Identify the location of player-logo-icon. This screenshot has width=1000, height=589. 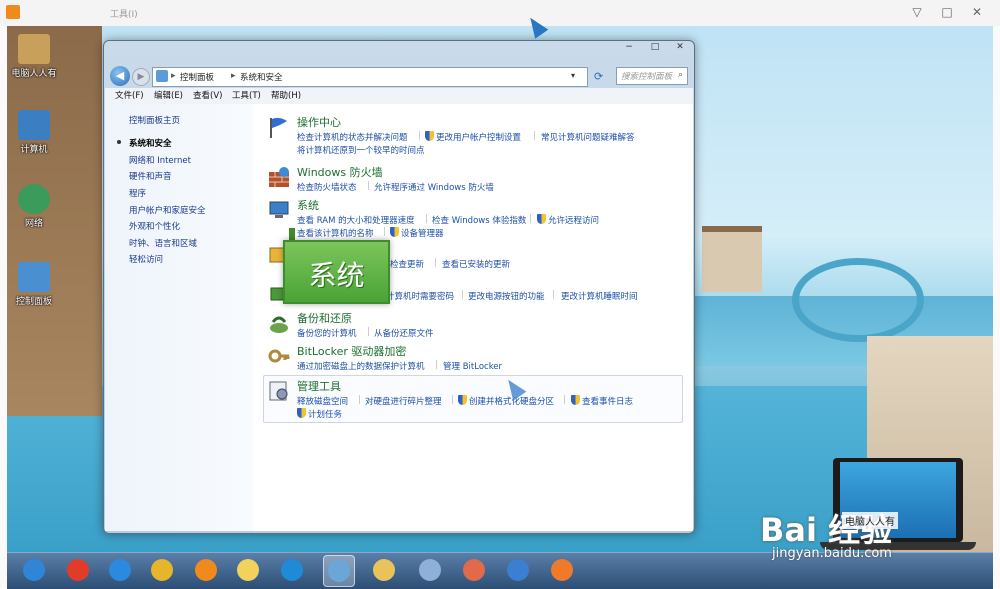
(13, 12).